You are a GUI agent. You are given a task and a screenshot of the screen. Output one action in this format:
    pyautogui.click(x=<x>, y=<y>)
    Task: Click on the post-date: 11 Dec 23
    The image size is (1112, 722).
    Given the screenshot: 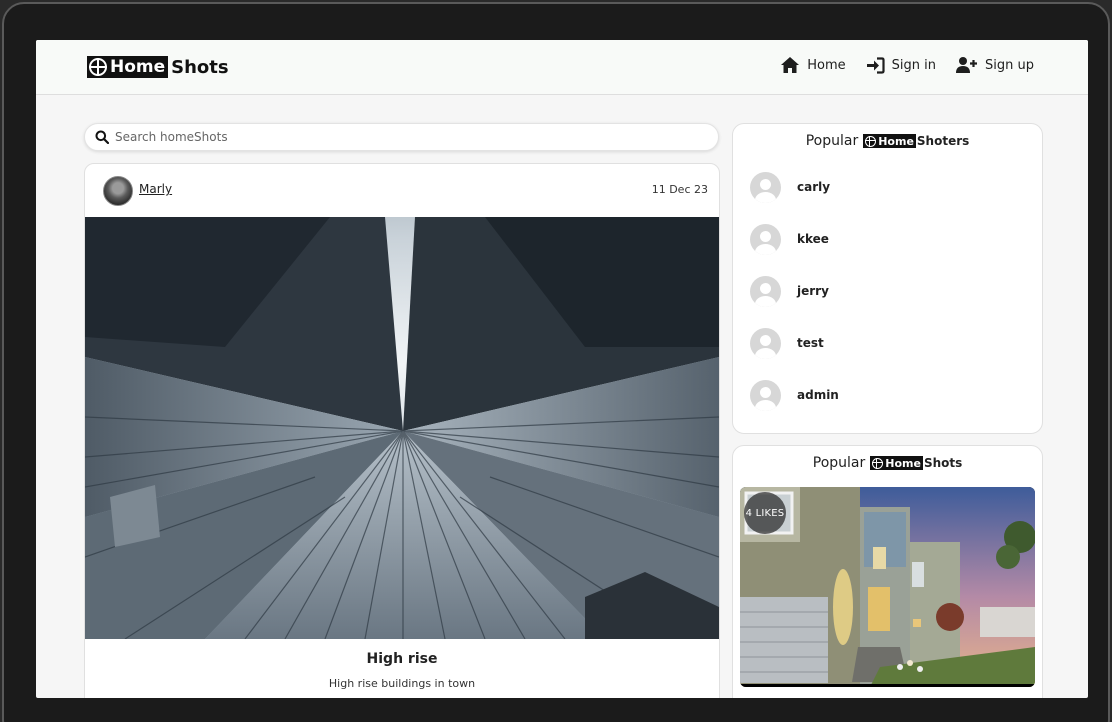 What is the action you would take?
    pyautogui.click(x=679, y=189)
    